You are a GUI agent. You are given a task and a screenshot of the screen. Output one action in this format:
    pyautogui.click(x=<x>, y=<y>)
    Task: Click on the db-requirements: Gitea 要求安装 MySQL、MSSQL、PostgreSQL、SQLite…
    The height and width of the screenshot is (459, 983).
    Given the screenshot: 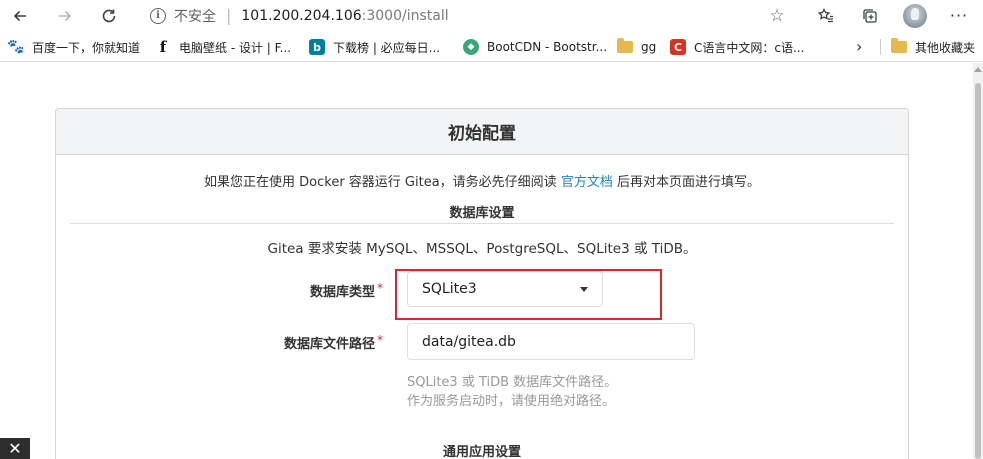 What is the action you would take?
    pyautogui.click(x=482, y=249)
    